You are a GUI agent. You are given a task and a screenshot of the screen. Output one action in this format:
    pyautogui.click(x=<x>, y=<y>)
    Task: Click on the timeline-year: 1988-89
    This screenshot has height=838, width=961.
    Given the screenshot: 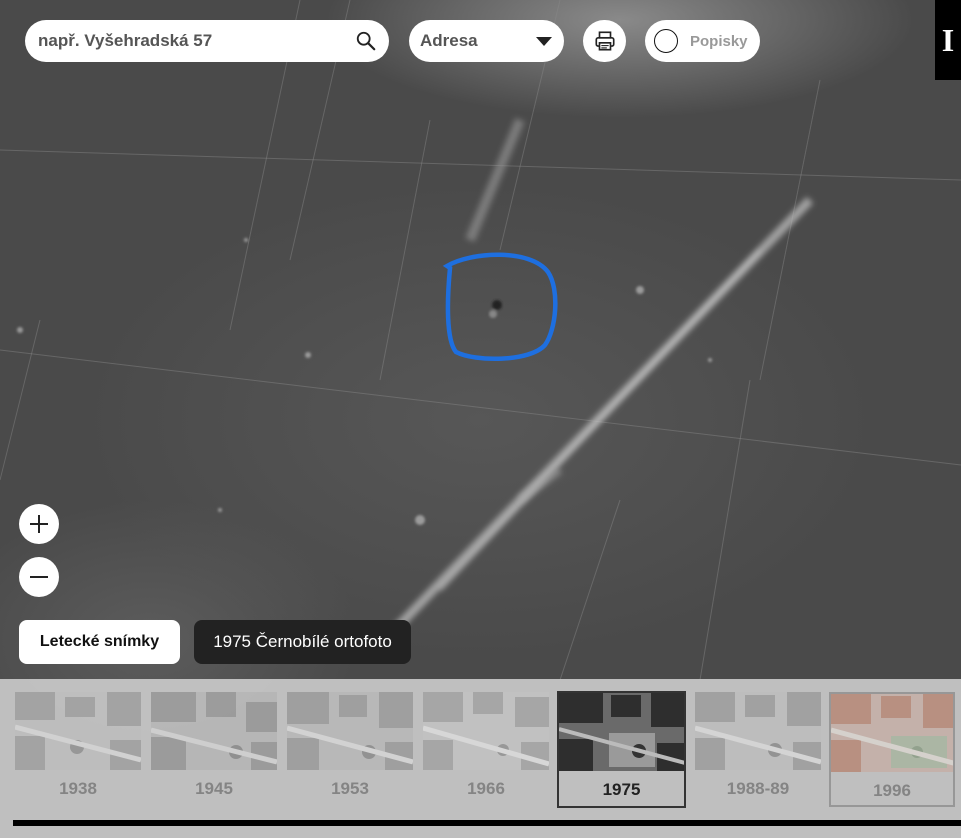 What is the action you would take?
    pyautogui.click(x=758, y=788)
    